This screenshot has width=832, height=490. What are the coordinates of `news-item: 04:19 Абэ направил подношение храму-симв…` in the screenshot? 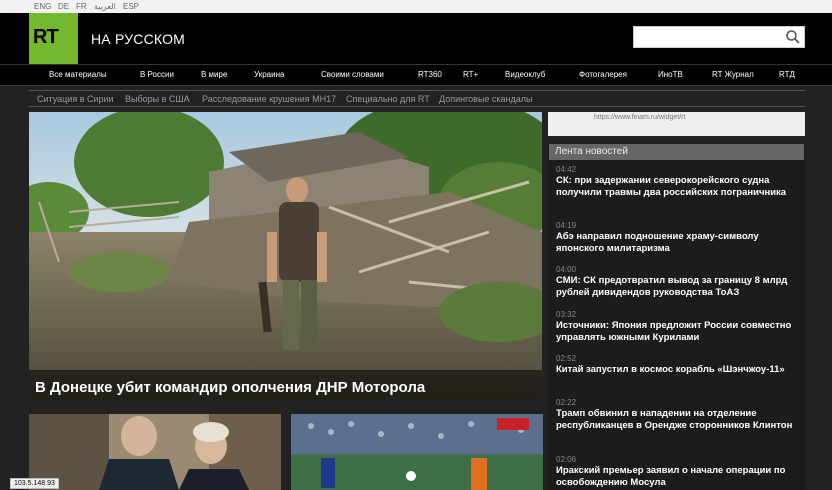 It's located at (678, 238).